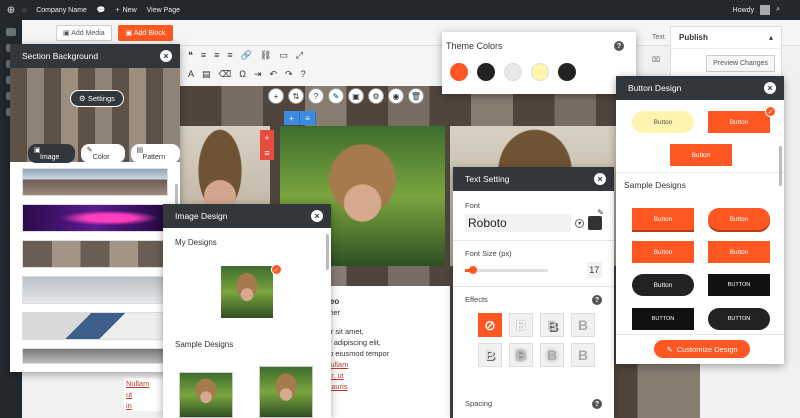 Image resolution: width=800 pixels, height=418 pixels. What do you see at coordinates (778, 10) in the screenshot?
I see `search-icon: ⌕` at bounding box center [778, 10].